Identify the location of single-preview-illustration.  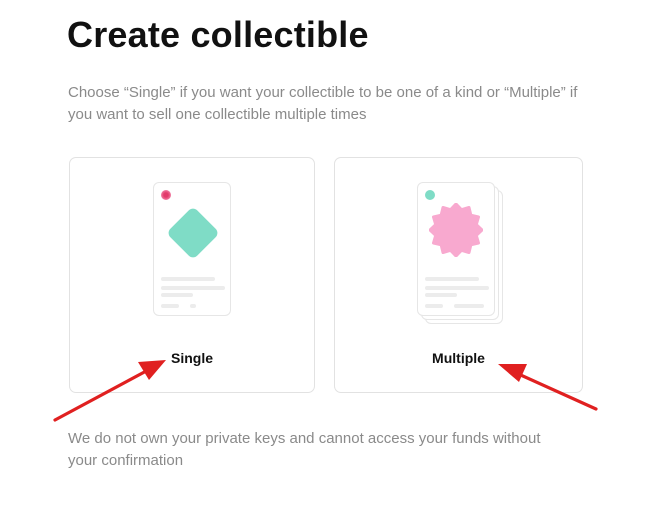
(192, 252).